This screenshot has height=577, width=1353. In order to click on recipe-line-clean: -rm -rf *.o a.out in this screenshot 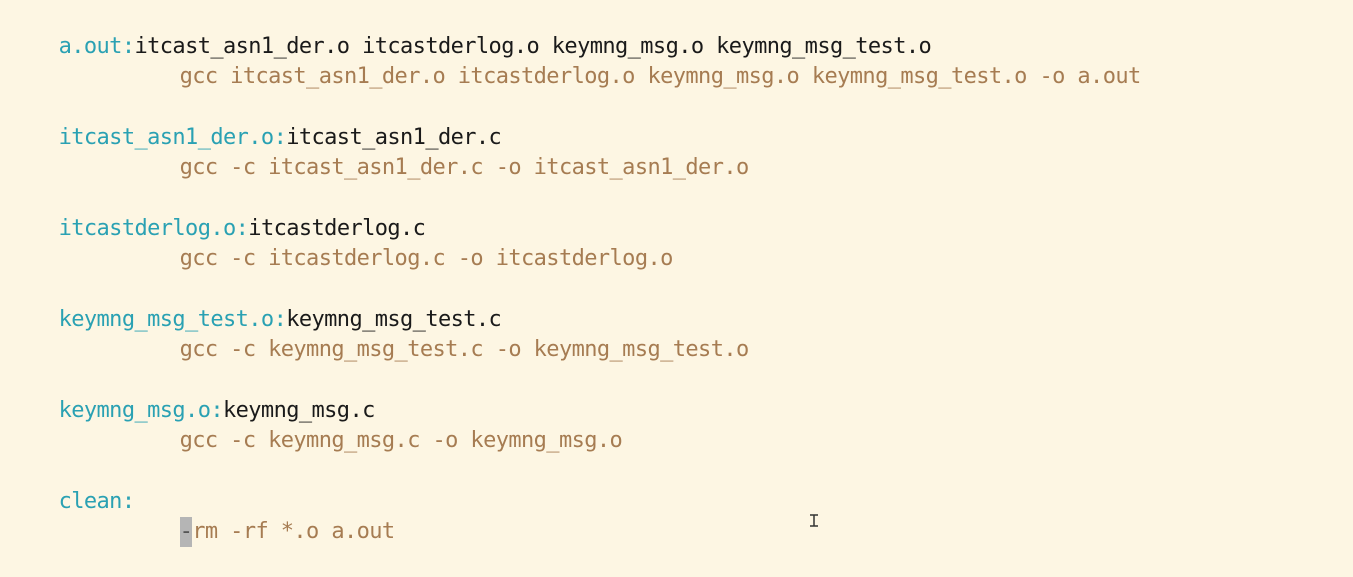, I will do `click(262, 517)`.